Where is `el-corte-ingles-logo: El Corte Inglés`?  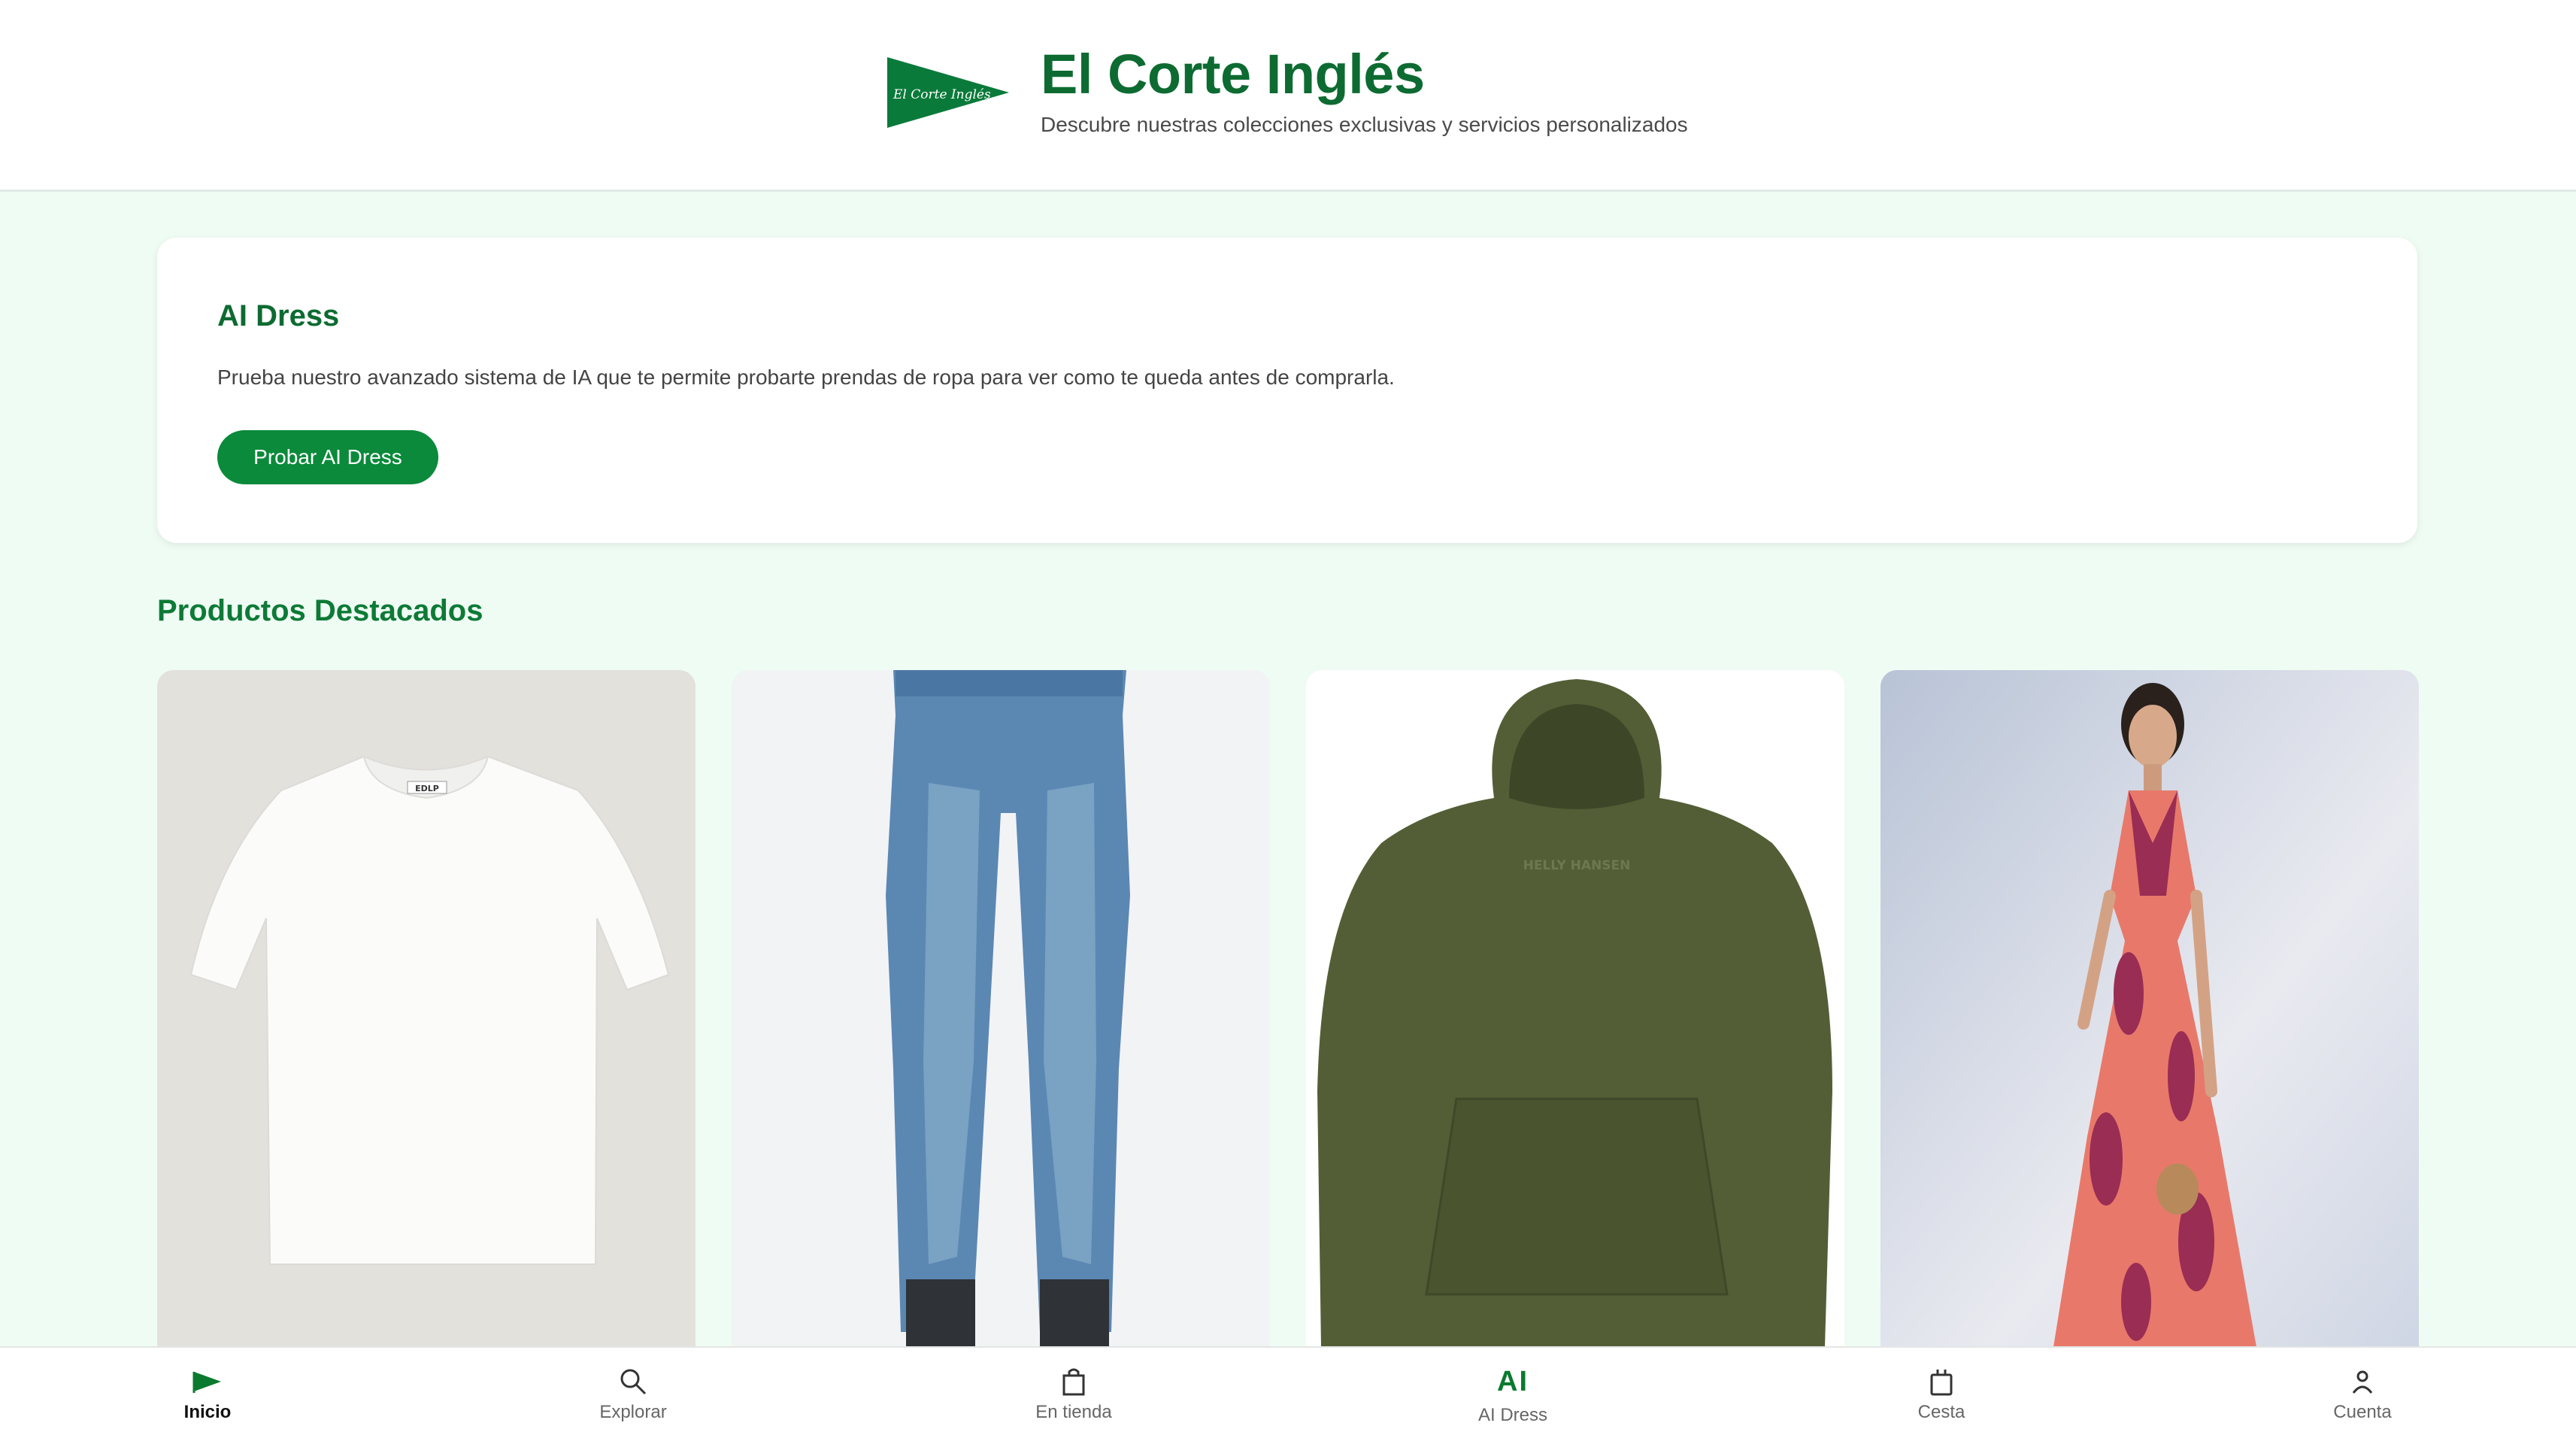
el-corte-ingles-logo: El Corte Inglés is located at coordinates (948, 93).